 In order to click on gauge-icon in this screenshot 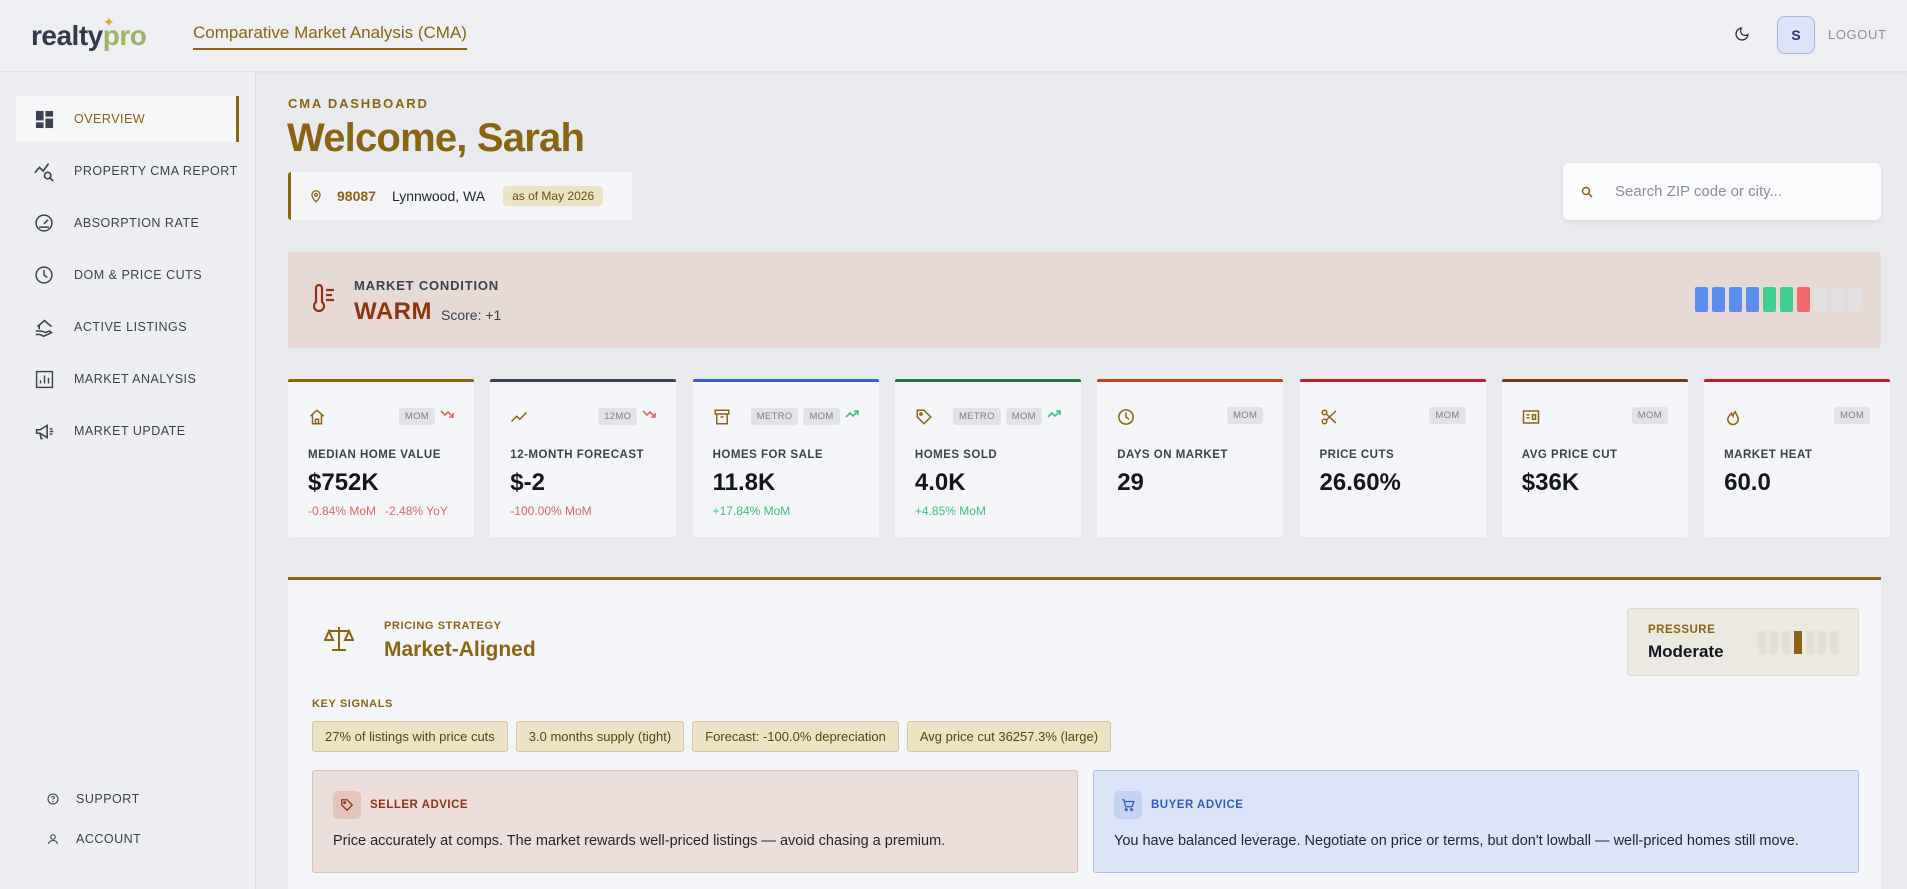, I will do `click(44, 223)`.